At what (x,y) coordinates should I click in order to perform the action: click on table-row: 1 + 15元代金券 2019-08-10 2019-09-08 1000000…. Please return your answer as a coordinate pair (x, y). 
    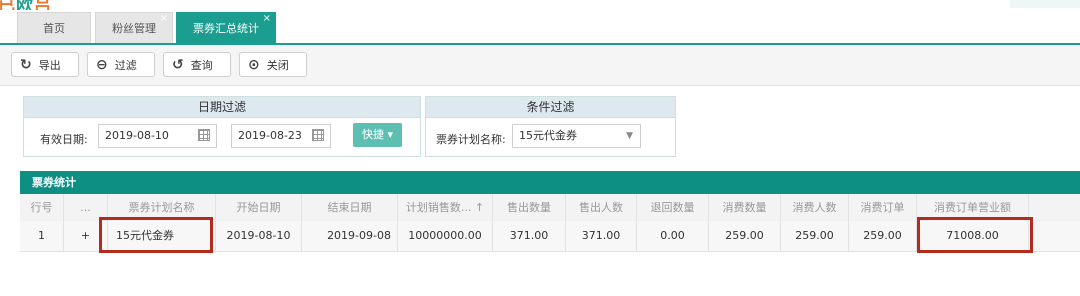
    Looking at the image, I should click on (550, 236).